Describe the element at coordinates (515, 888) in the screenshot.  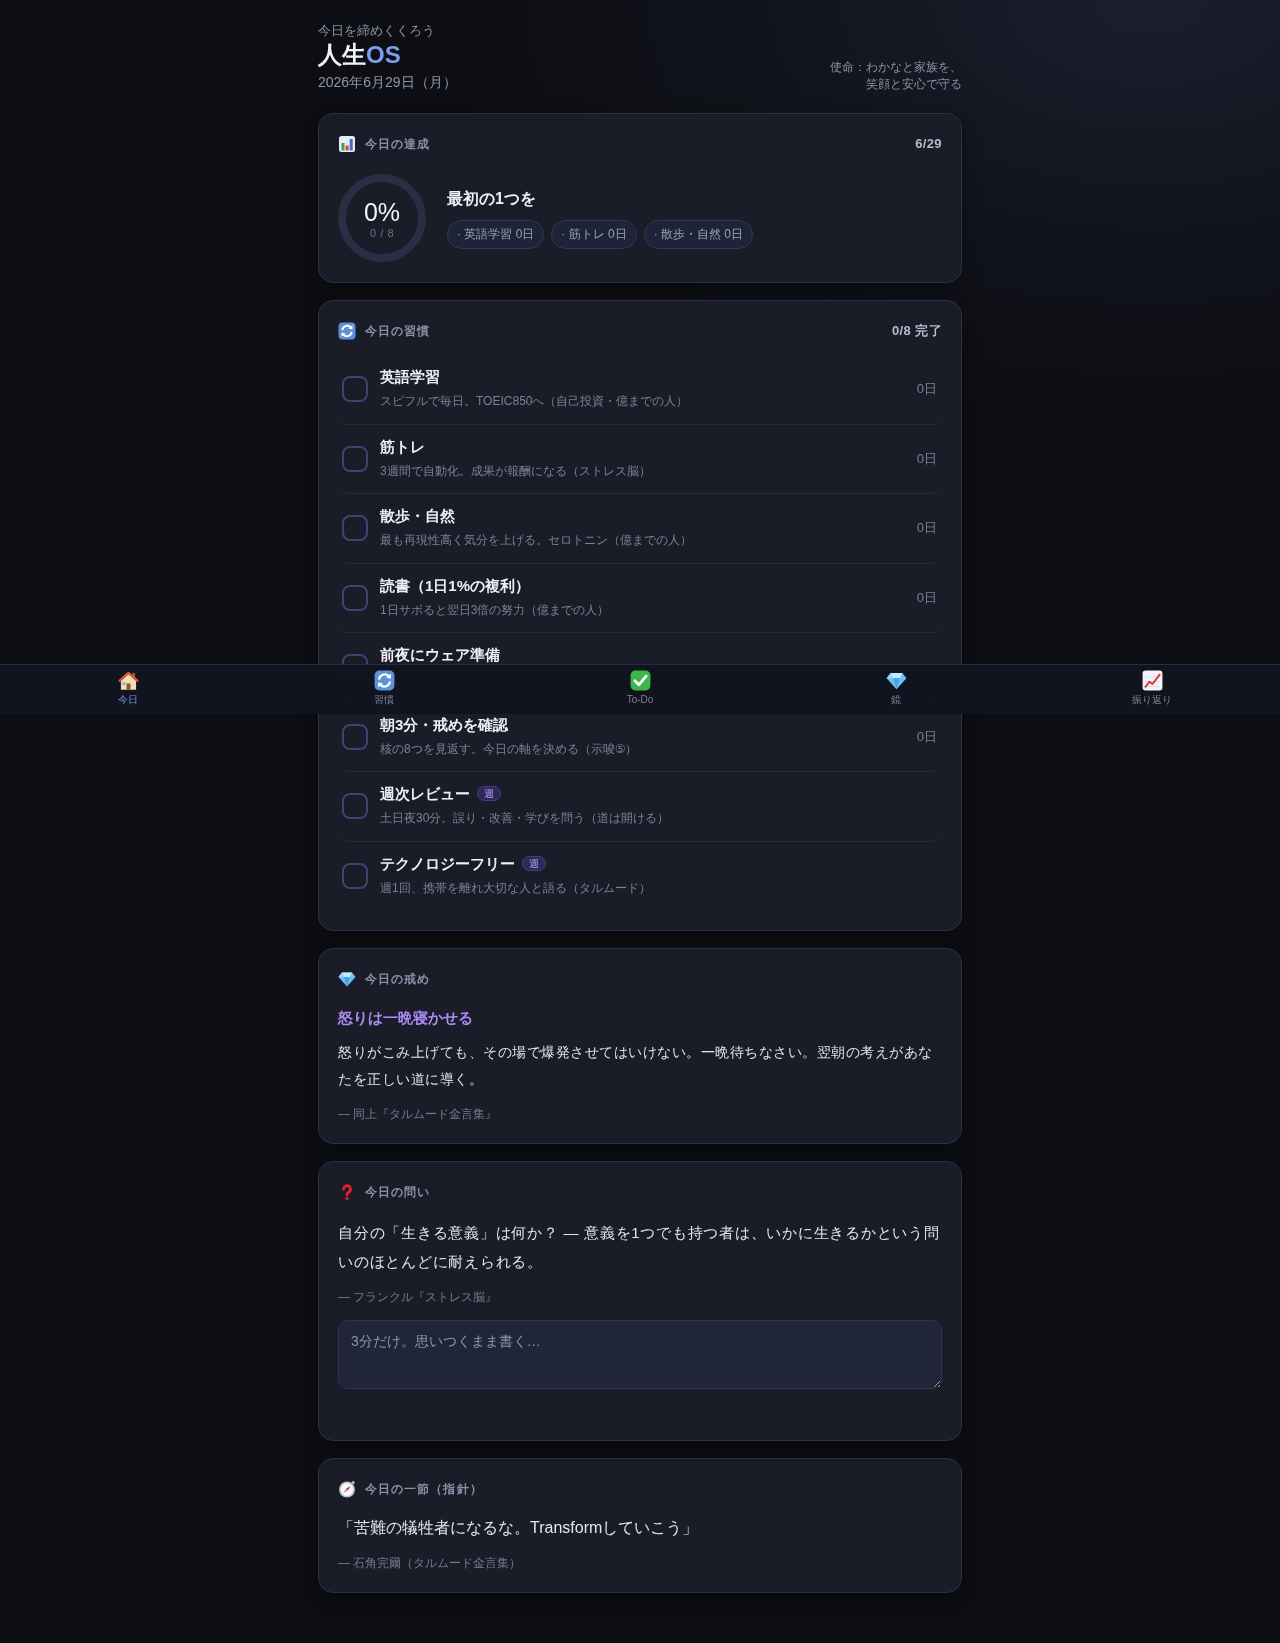
I see `habit-description: 週1回、携帯を離れ大切な人と語る（タルムード）` at that location.